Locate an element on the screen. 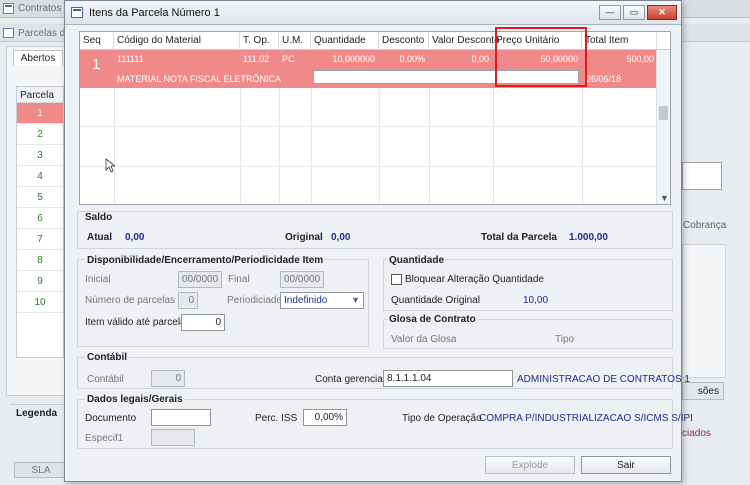 This screenshot has width=750, height=485. dados-legais-title: Dados legais/Gerais is located at coordinates (135, 399).